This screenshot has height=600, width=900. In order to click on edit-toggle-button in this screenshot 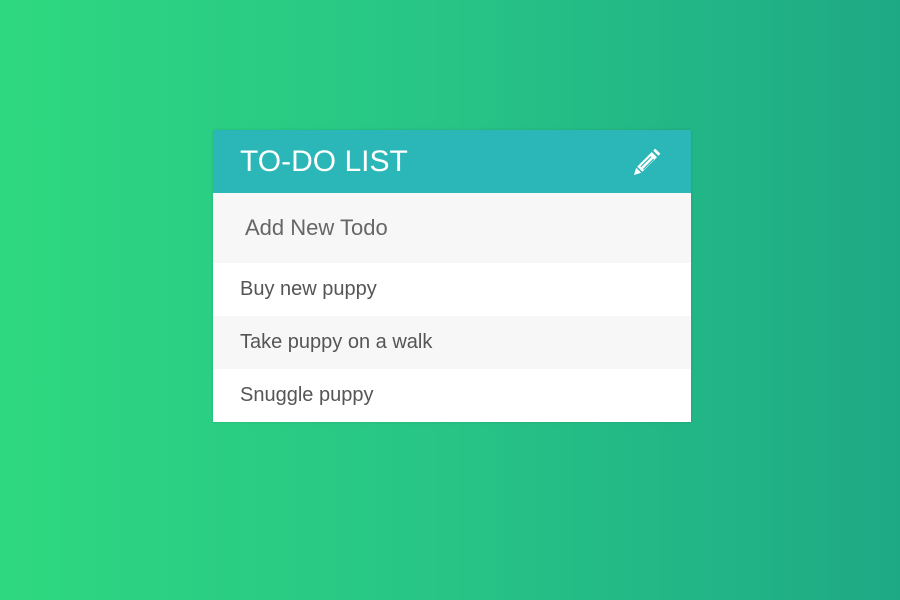, I will do `click(647, 162)`.